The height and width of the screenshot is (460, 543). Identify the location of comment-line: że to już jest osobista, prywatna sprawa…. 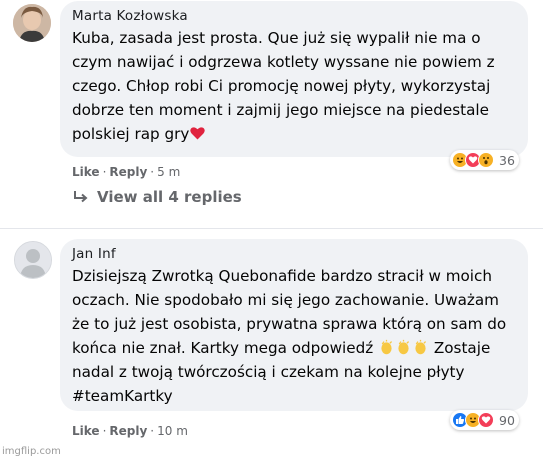
(289, 324).